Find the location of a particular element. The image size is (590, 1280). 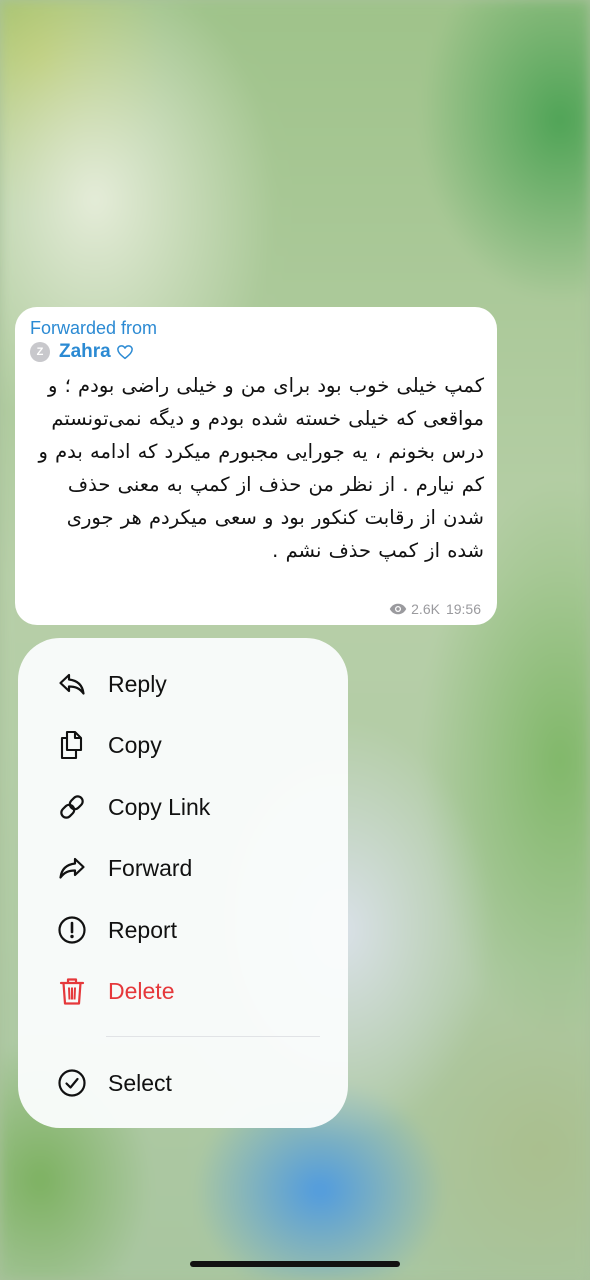

trash-icon is located at coordinates (72, 991).